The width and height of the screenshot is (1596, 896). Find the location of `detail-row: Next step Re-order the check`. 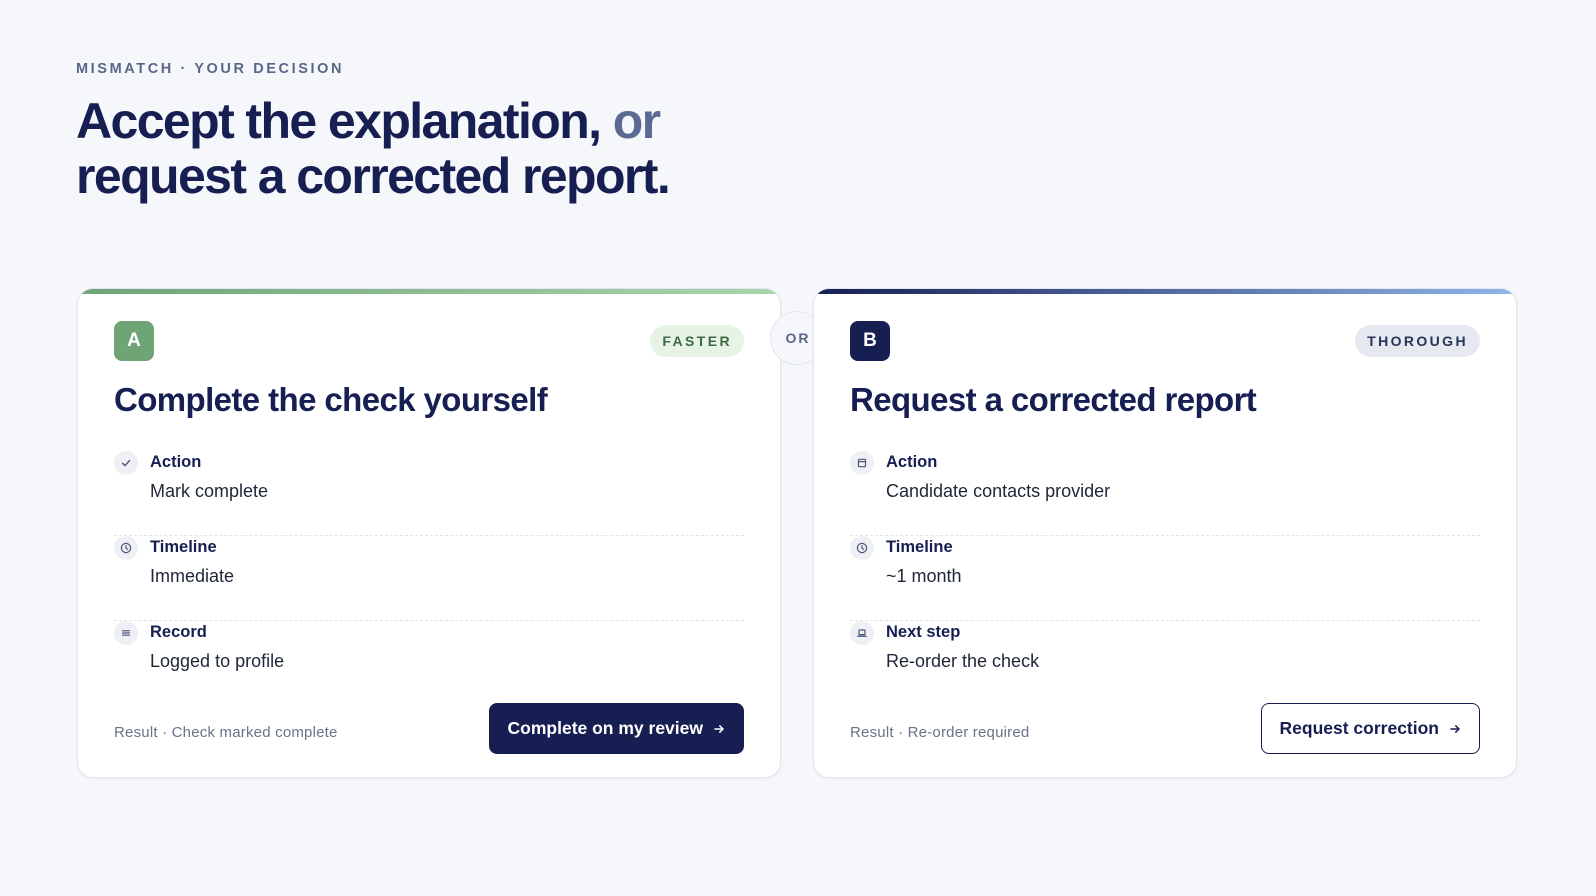

detail-row: Next step Re-order the check is located at coordinates (1165, 663).